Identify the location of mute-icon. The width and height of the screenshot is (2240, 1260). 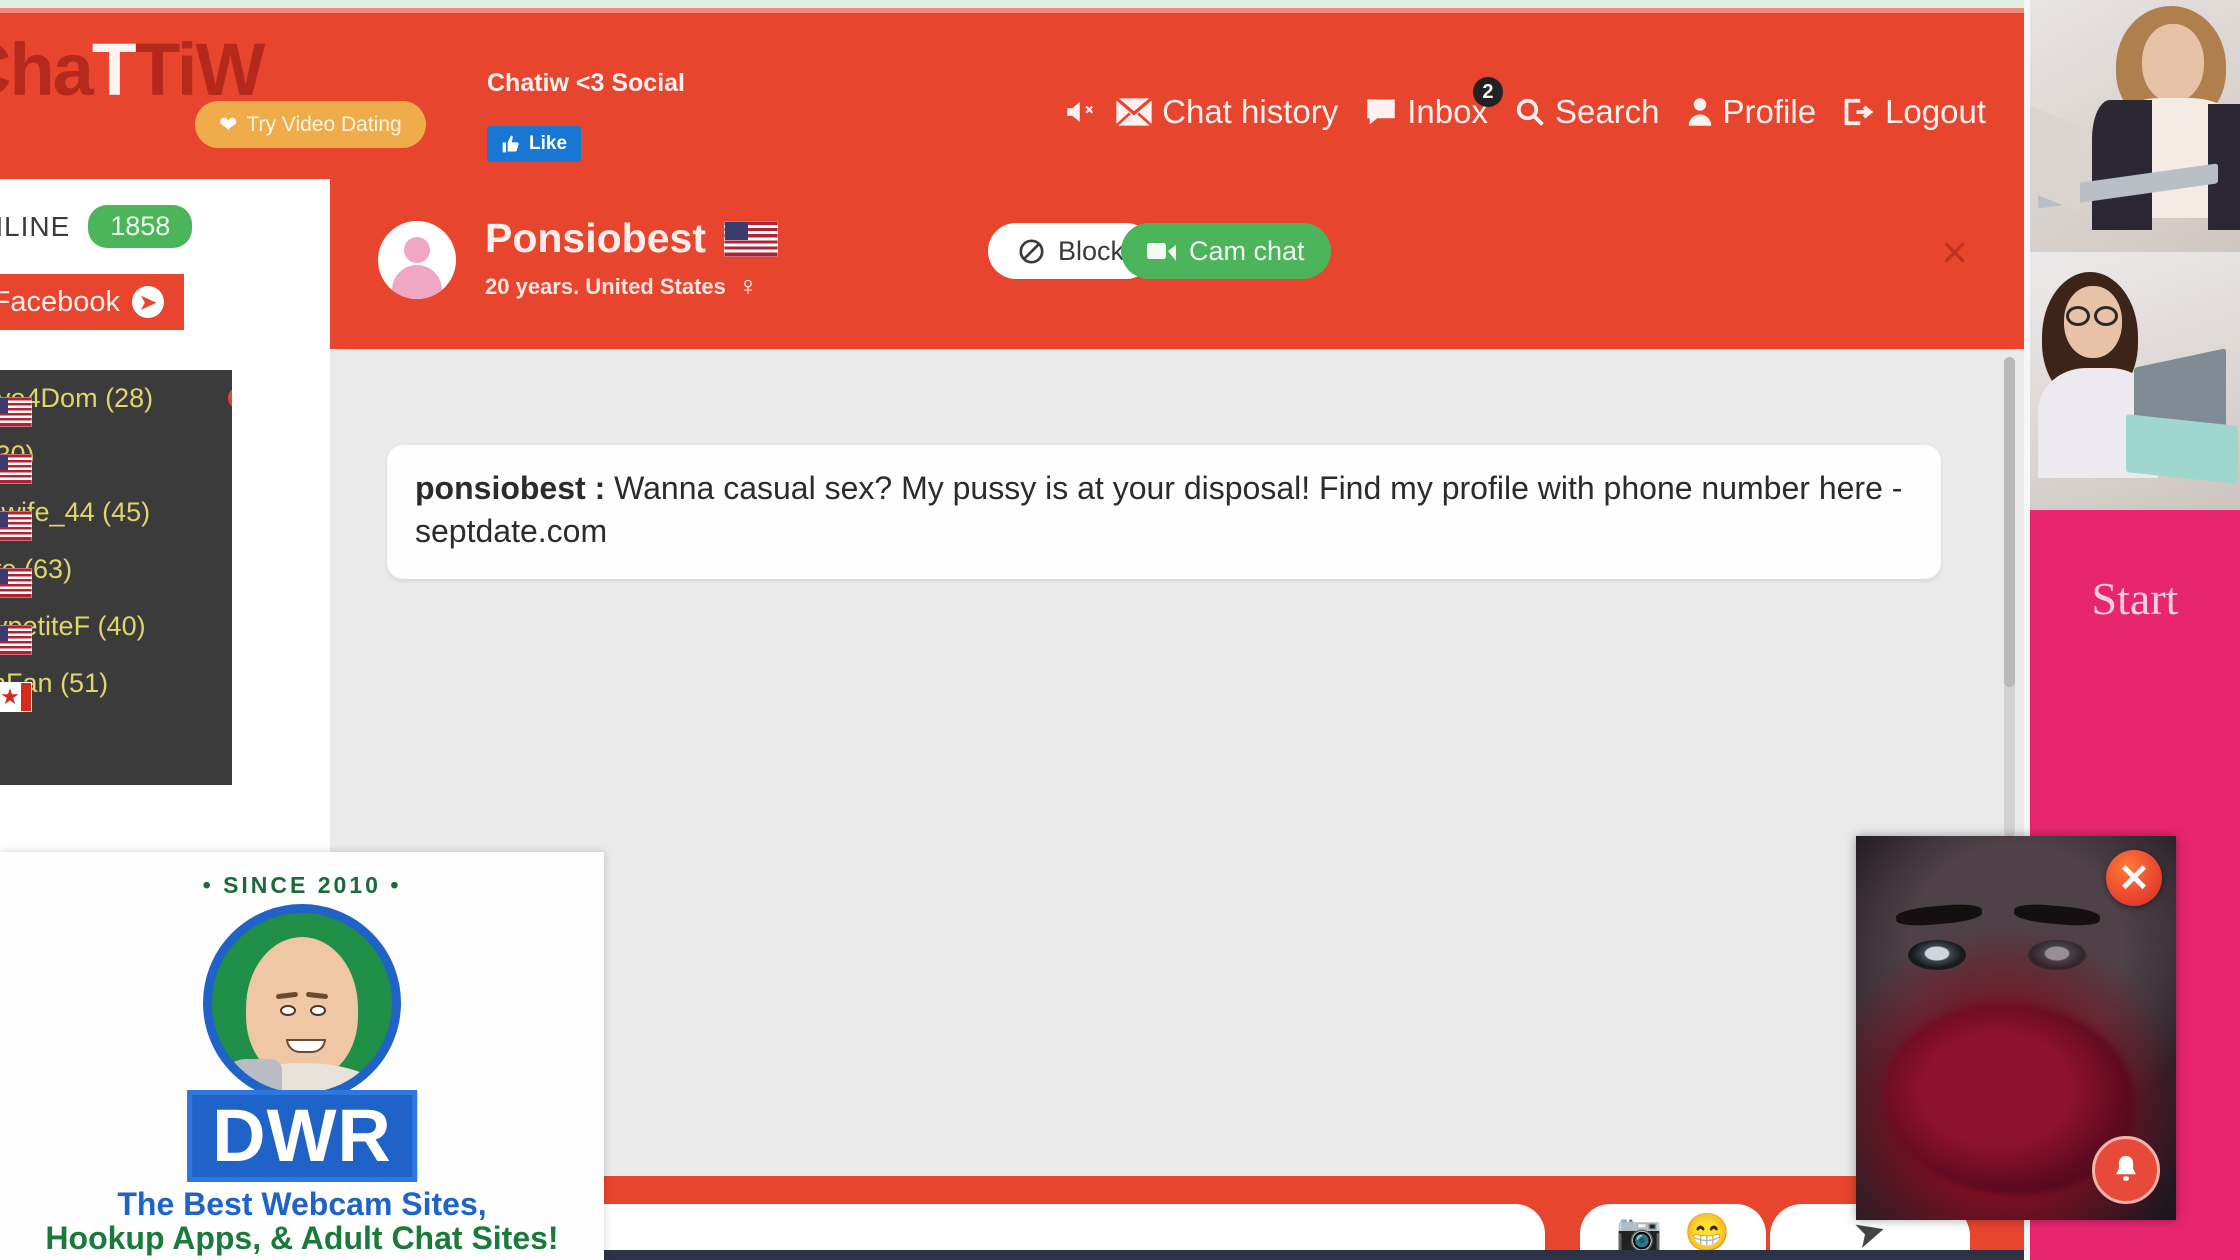
(1081, 112).